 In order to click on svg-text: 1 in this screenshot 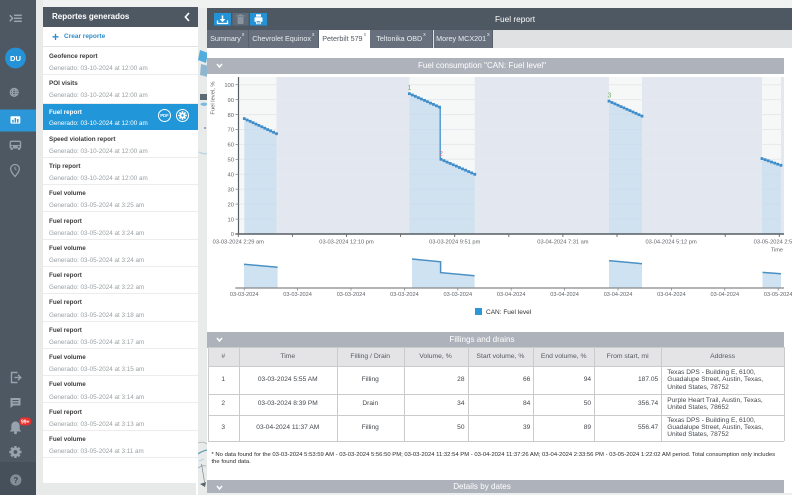, I will do `click(410, 88)`.